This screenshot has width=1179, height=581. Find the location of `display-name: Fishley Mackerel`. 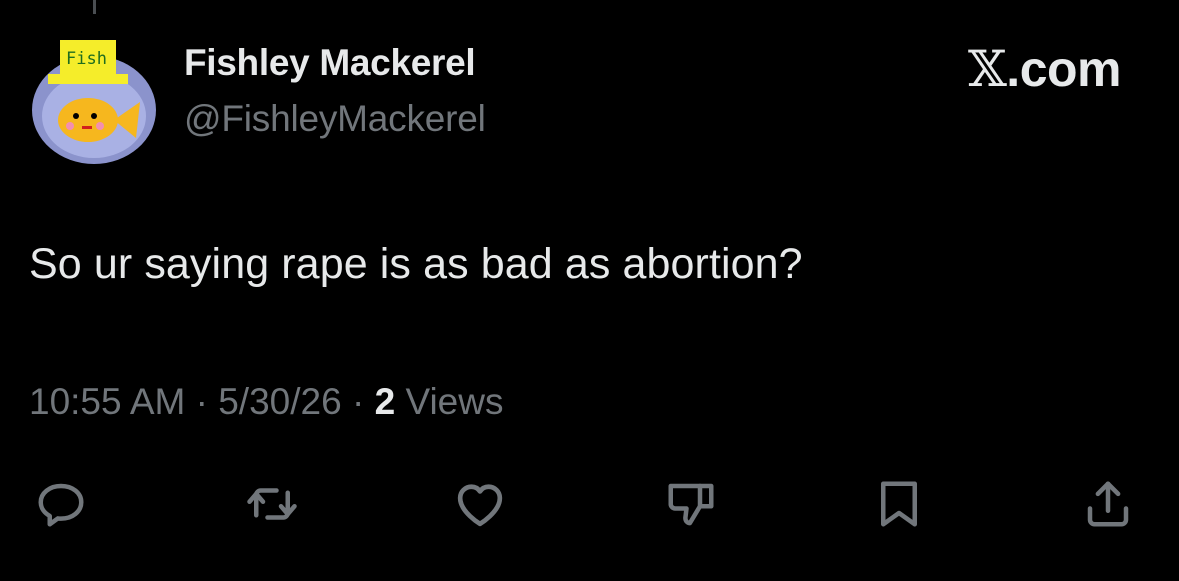

display-name: Fishley Mackerel is located at coordinates (330, 63).